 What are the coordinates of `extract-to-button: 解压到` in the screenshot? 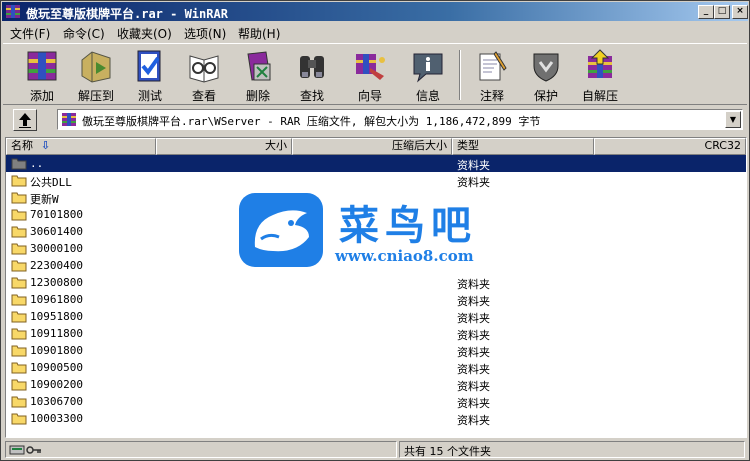 It's located at (96, 76).